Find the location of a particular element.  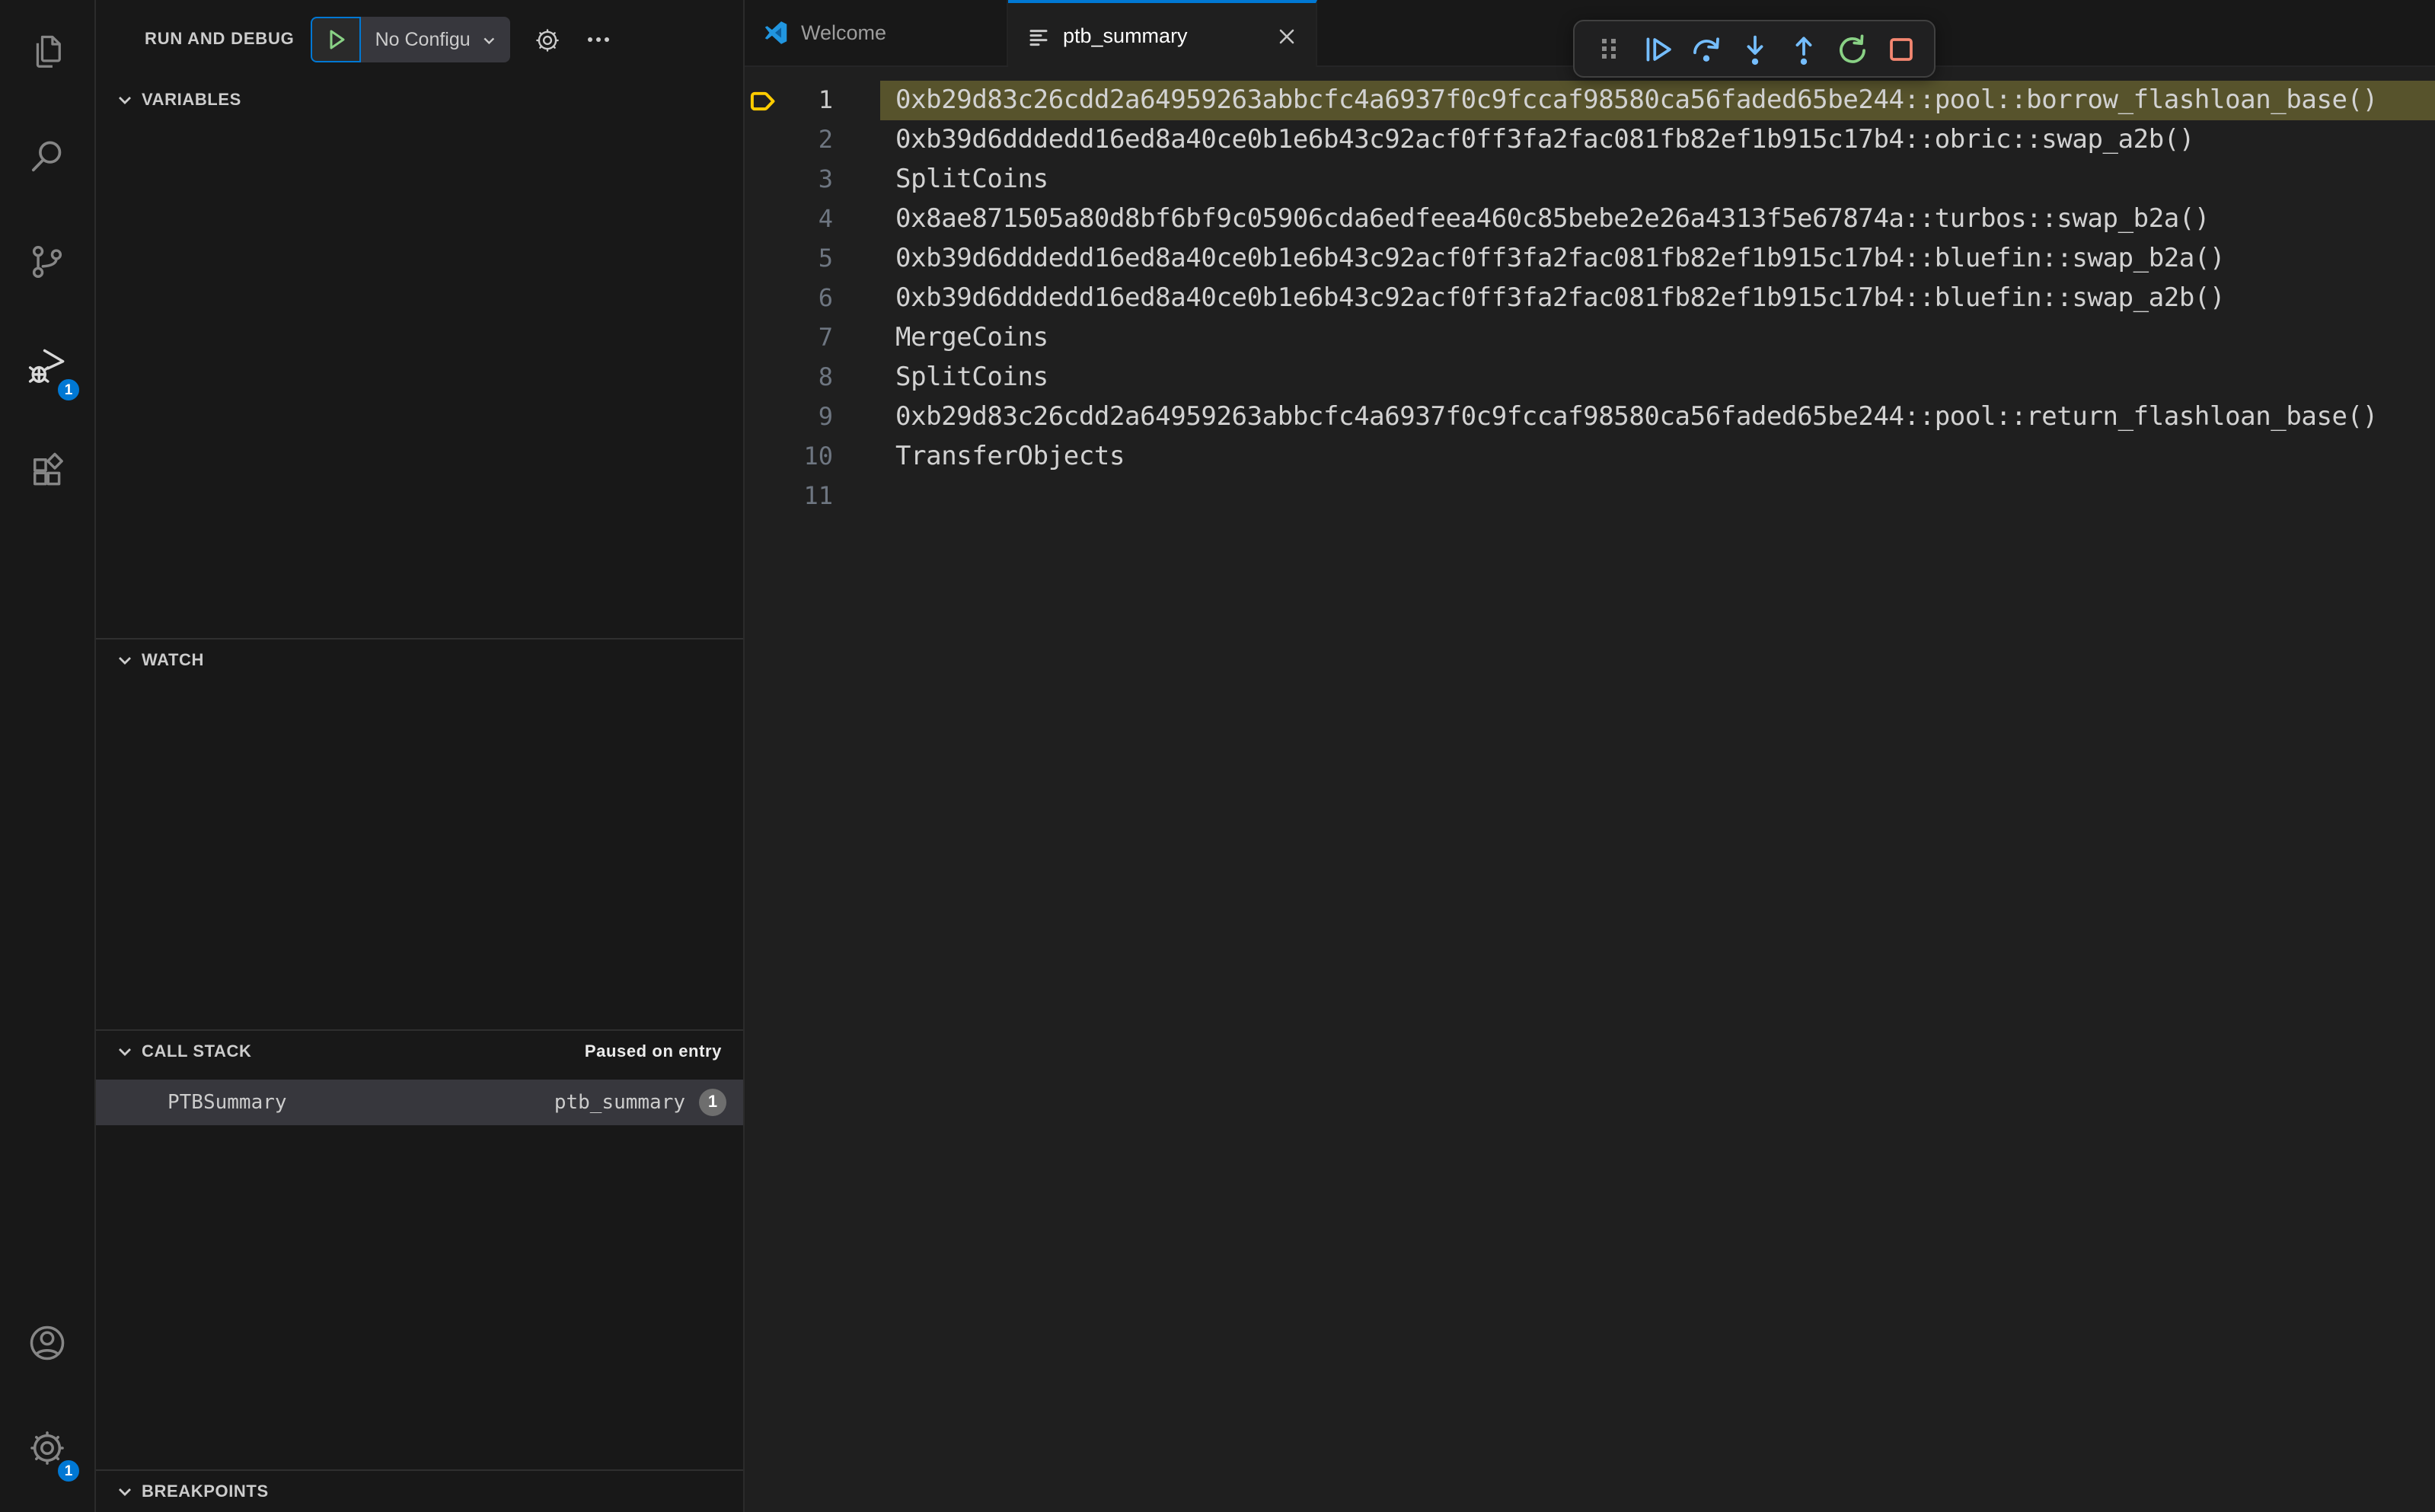

sidebar-item-search is located at coordinates (47, 156).